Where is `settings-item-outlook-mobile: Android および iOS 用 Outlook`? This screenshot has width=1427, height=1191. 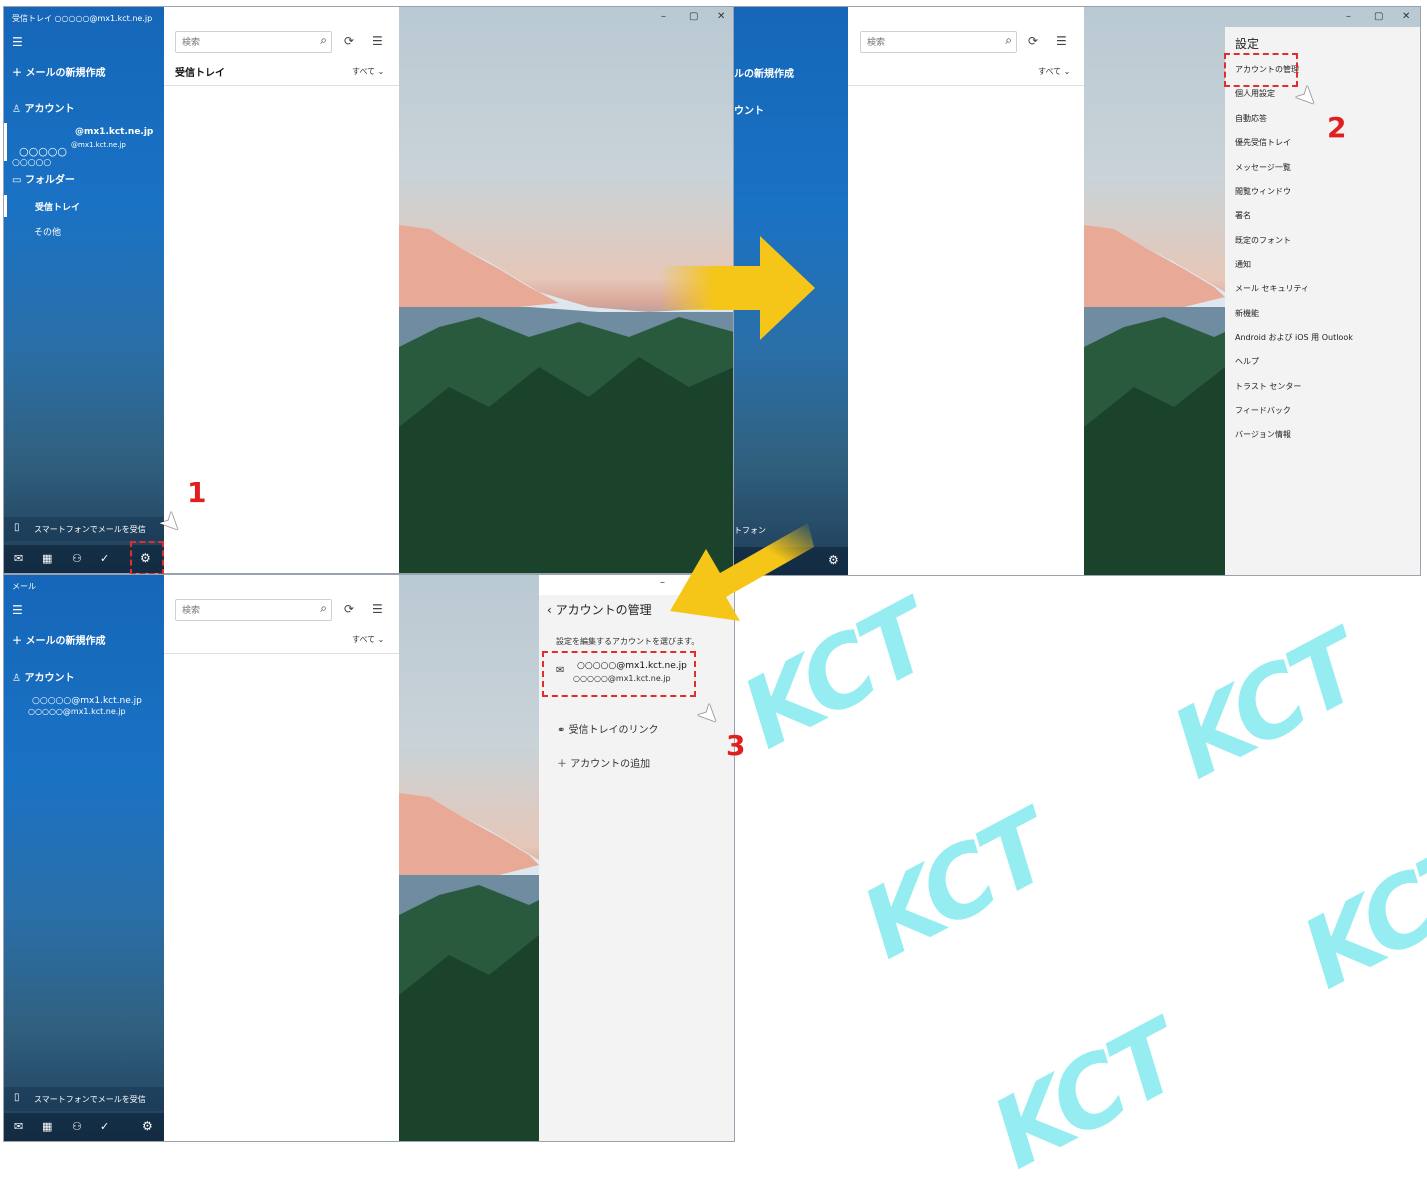 settings-item-outlook-mobile: Android および iOS 用 Outlook is located at coordinates (1294, 337).